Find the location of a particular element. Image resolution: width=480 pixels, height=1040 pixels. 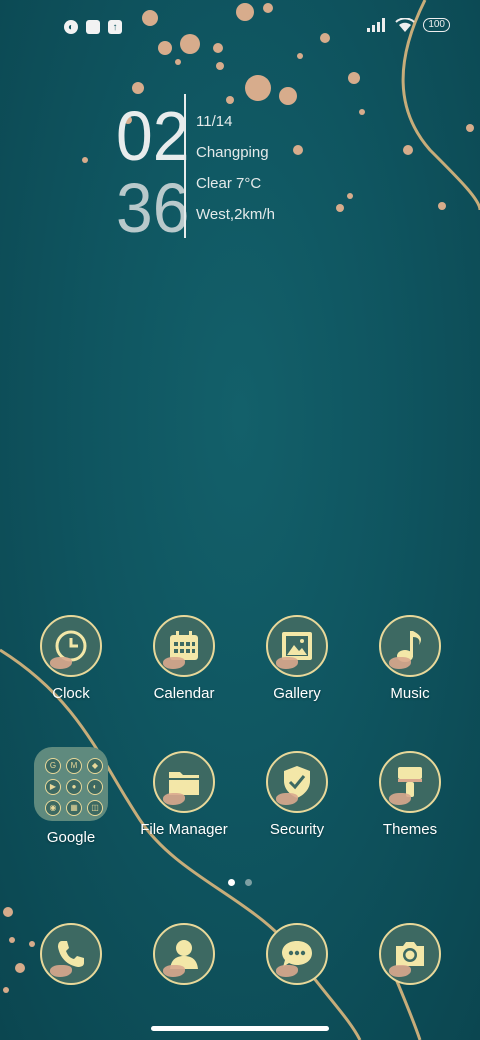

mini-app-icon: ▦ is located at coordinates (74, 808).